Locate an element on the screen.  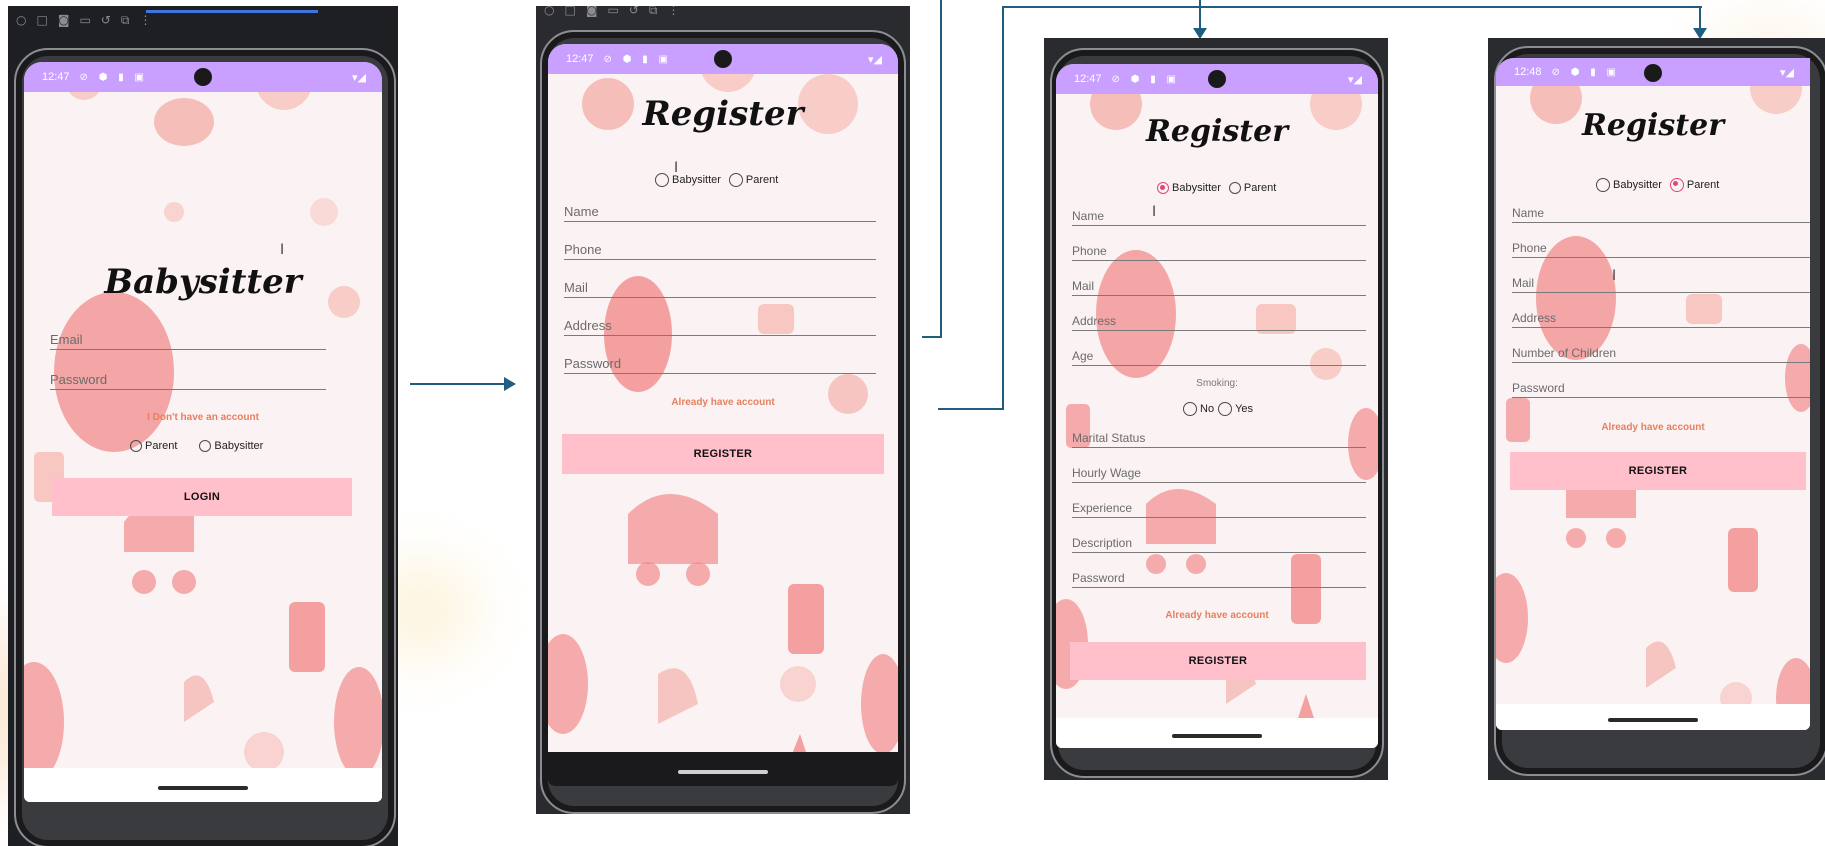
experience-field: Experience is located at coordinates (1219, 509).